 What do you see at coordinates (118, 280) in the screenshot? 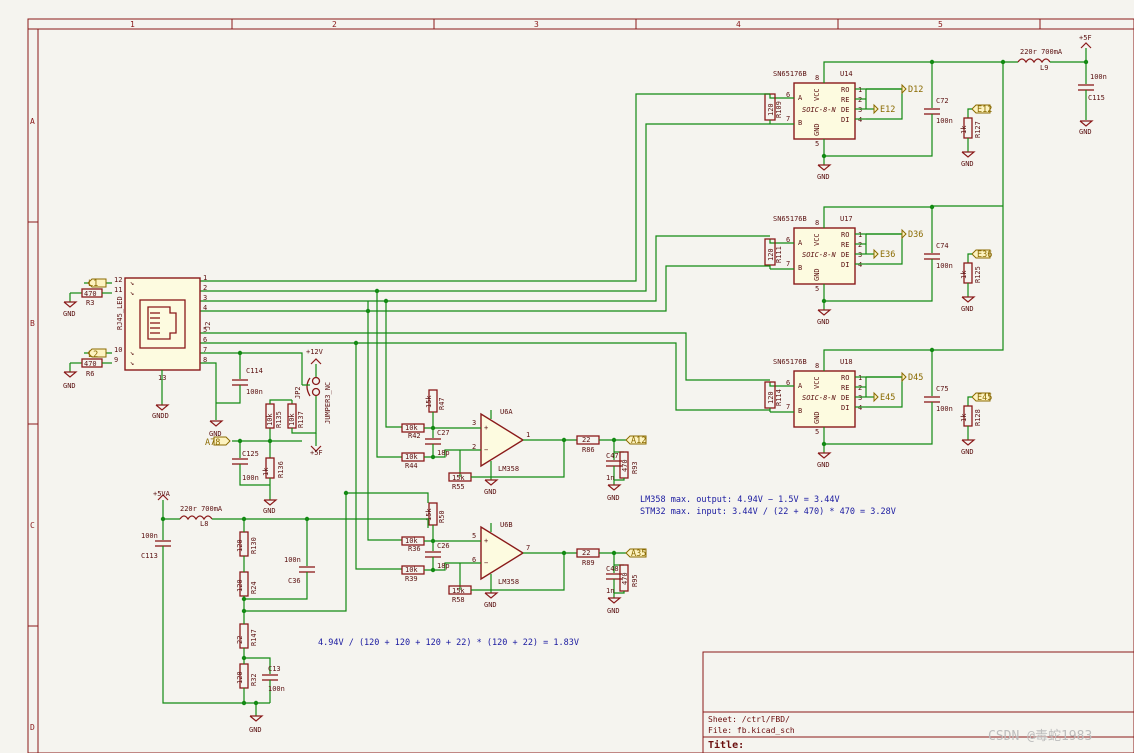
I see `j2-led-pin-num: 12` at bounding box center [118, 280].